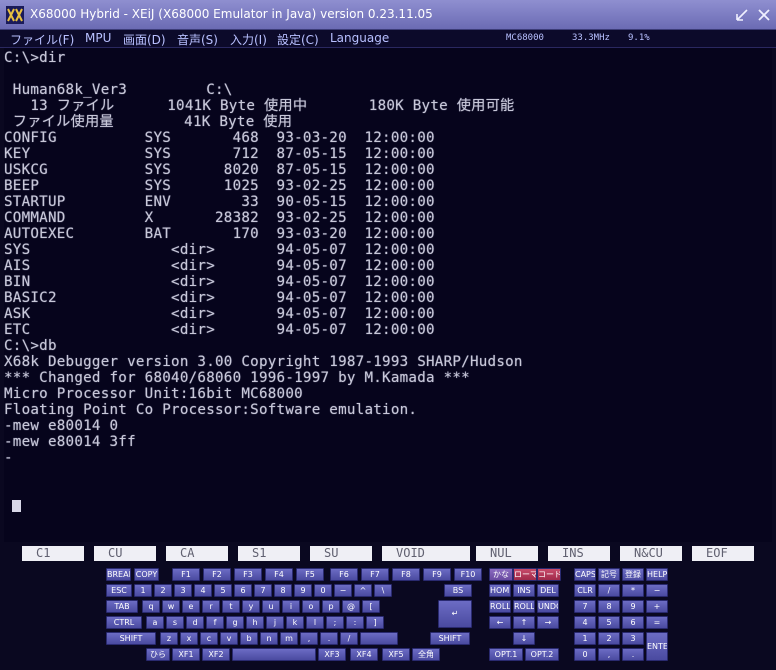  What do you see at coordinates (657, 646) in the screenshot?
I see `keyboard-key: ENTER` at bounding box center [657, 646].